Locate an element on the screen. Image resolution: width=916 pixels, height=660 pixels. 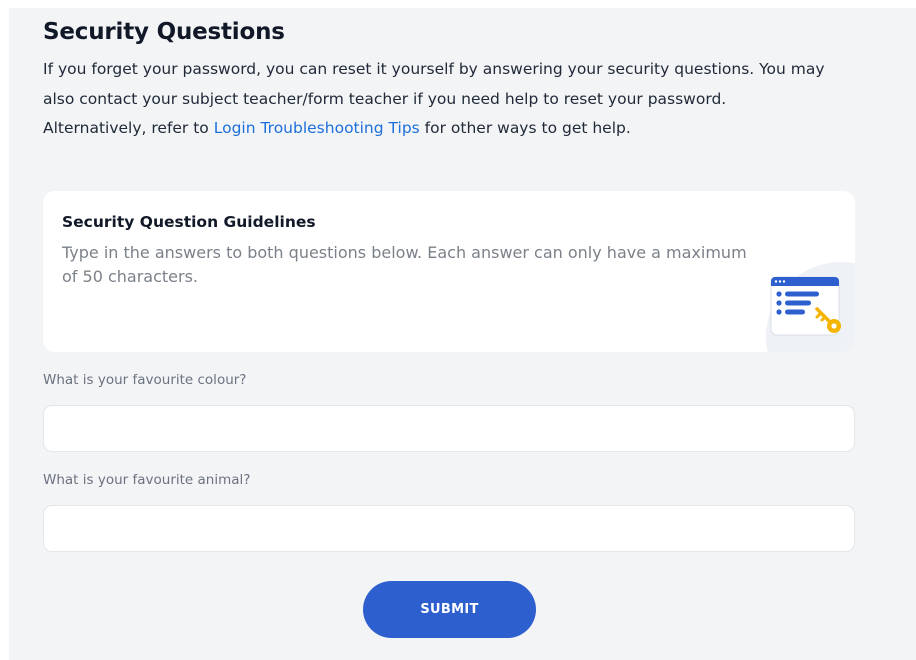
login-troubleshooting-link: Login Troubleshooting Tips is located at coordinates (317, 128).